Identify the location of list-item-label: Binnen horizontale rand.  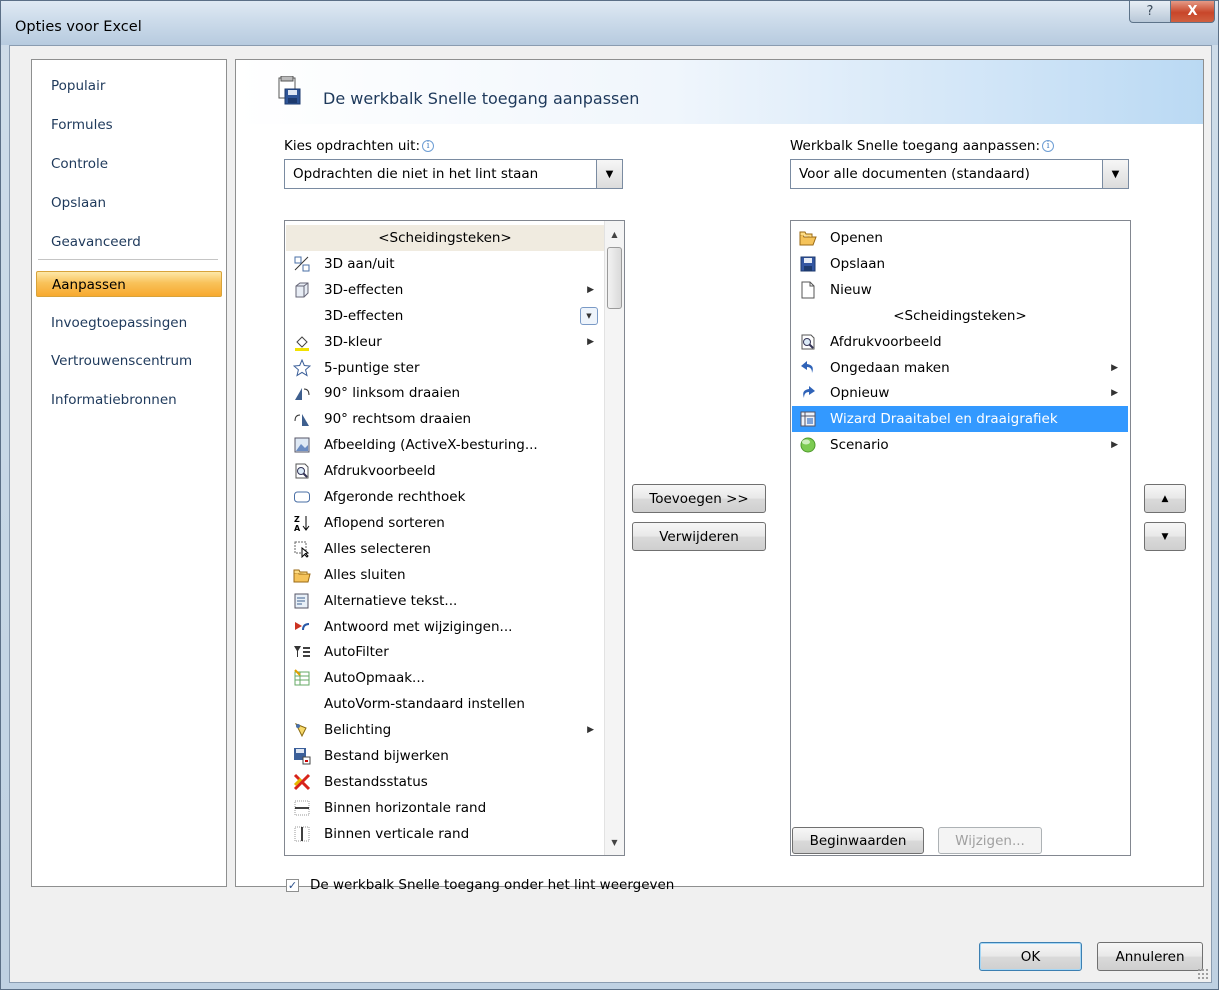
(405, 807).